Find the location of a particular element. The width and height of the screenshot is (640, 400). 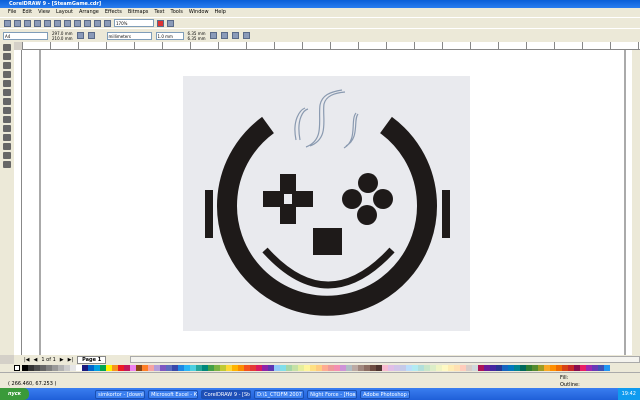

right-ear-bar is located at coordinates (446, 214).